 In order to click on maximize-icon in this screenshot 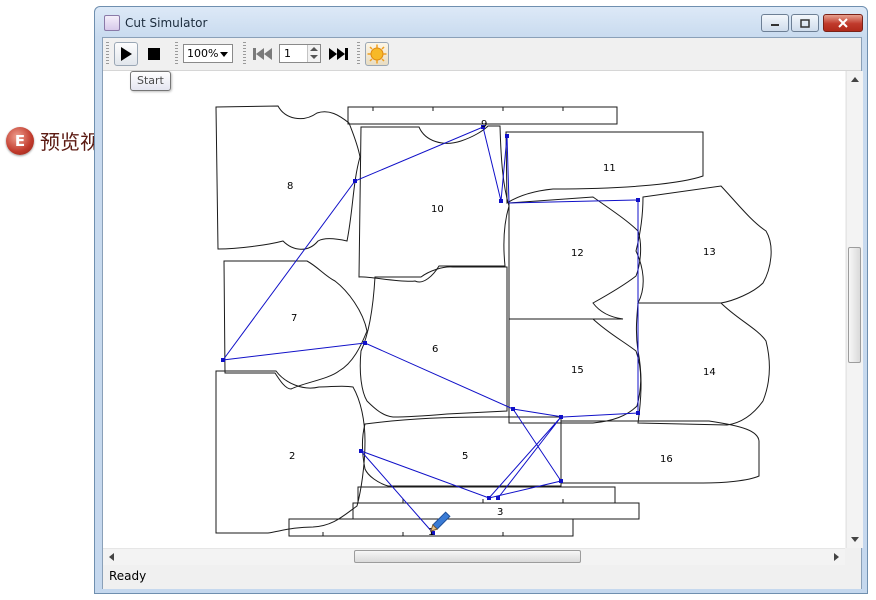, I will do `click(805, 23)`.